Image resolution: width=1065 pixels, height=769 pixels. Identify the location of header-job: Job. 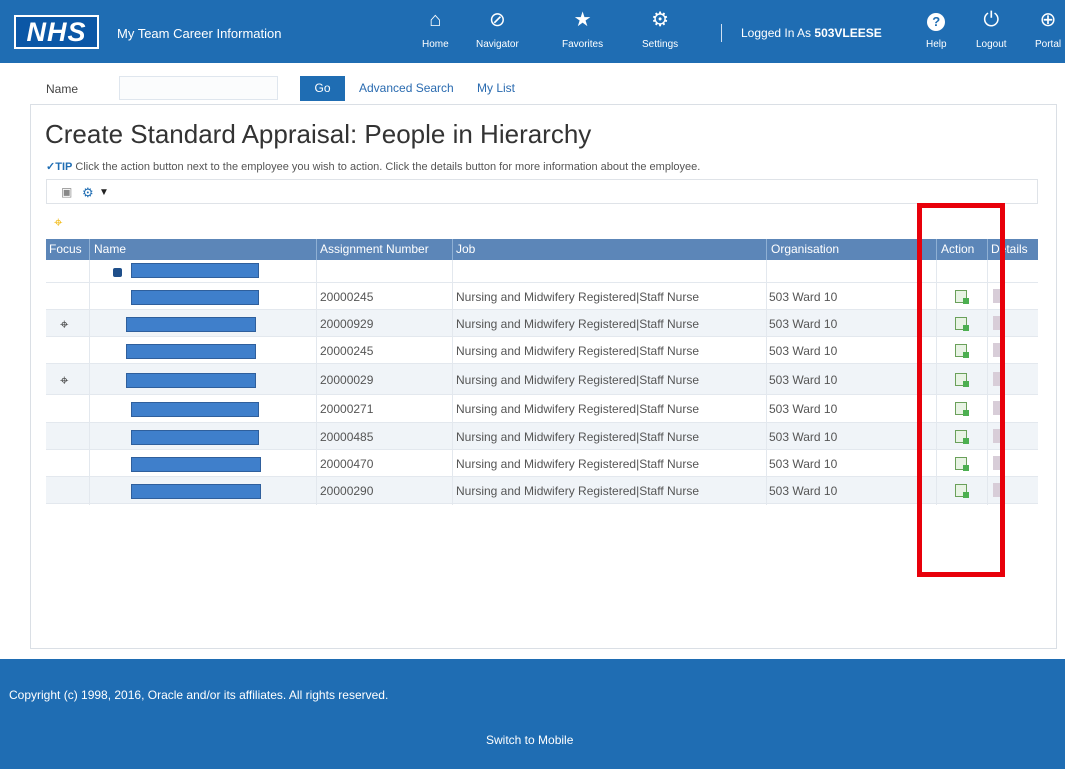
(466, 249).